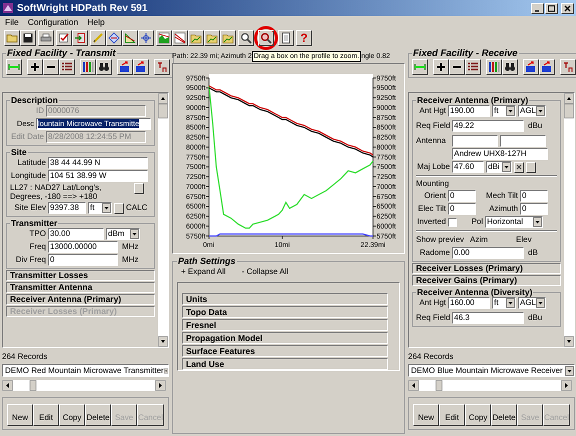 The width and height of the screenshot is (576, 436). I want to click on section-header: Fresnel, so click(285, 325).